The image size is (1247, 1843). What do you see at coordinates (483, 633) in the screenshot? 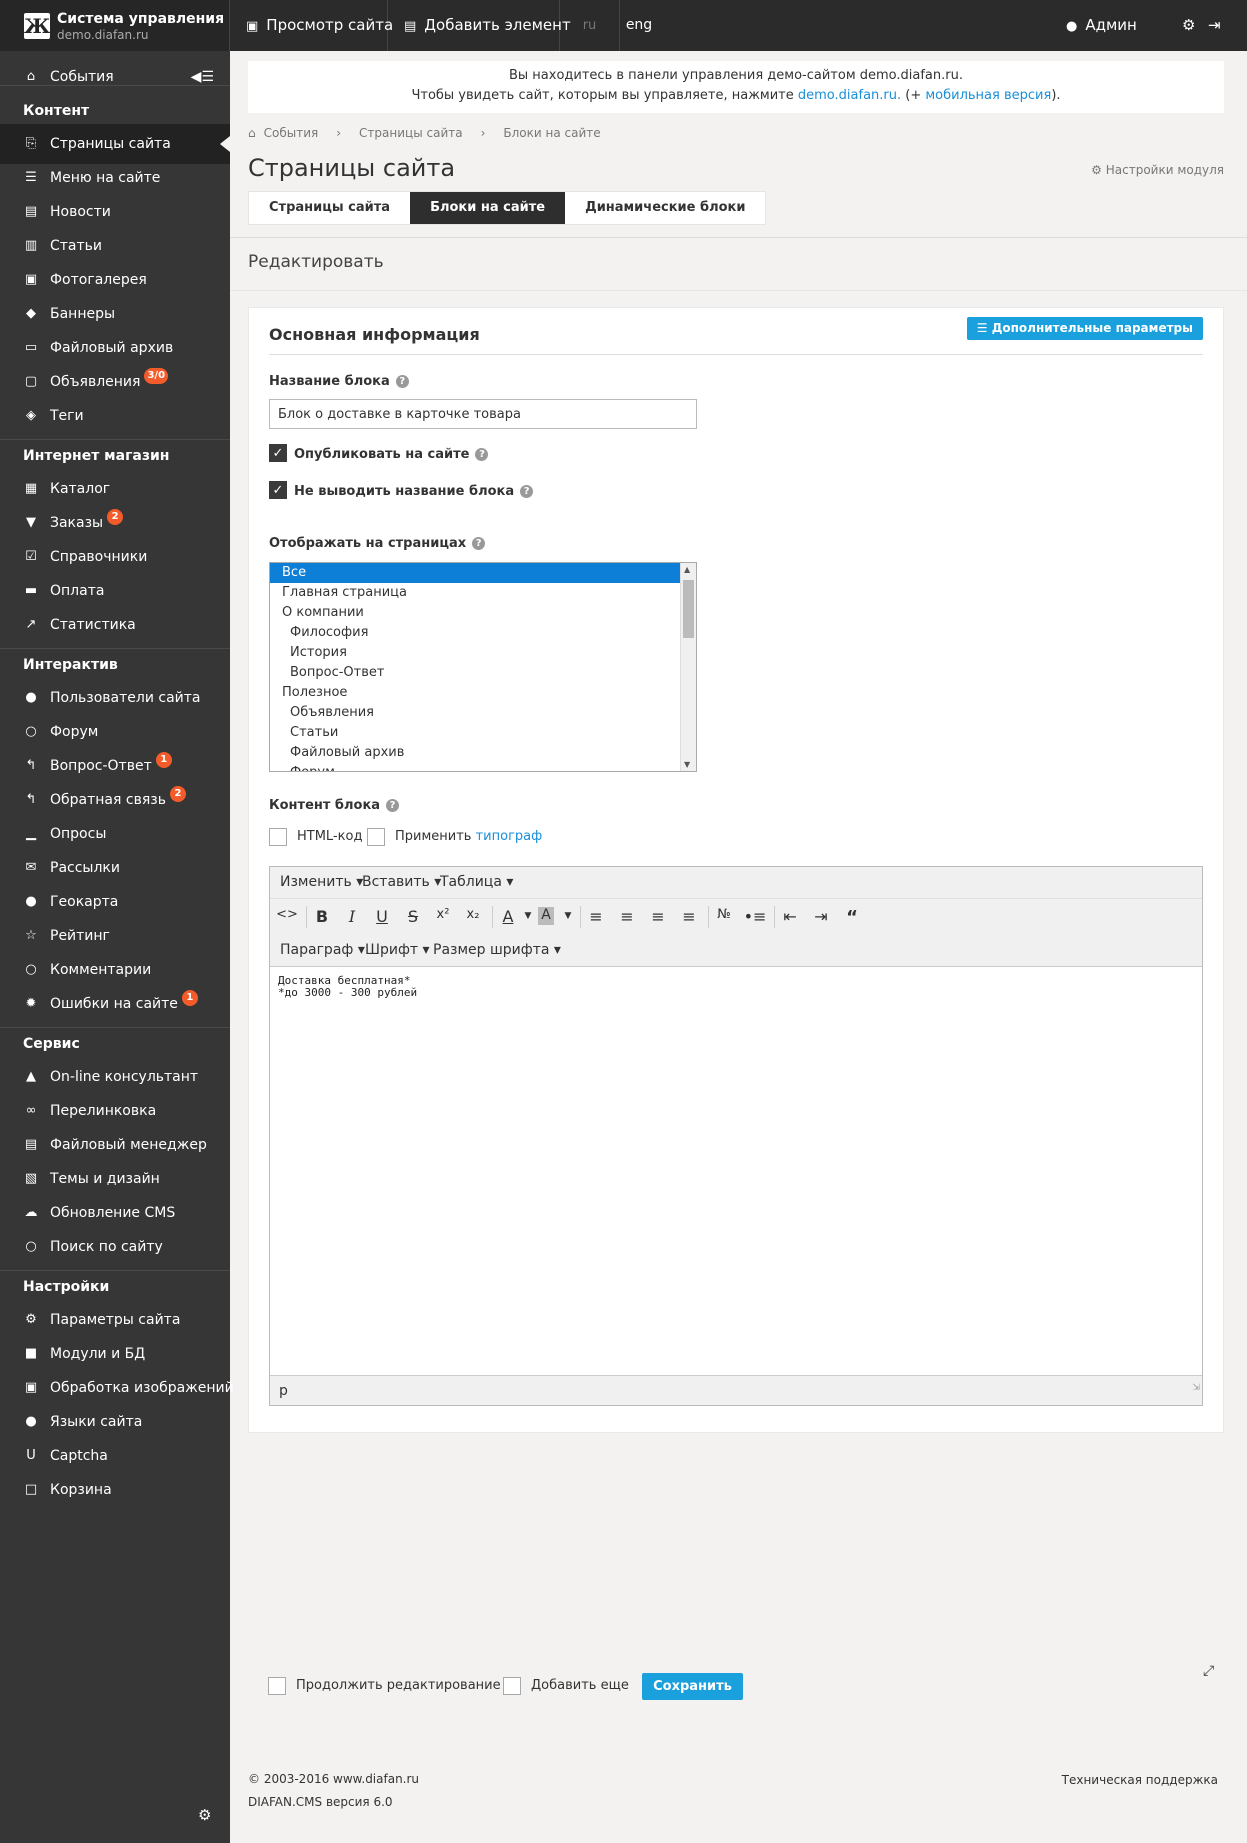
I see `page-option: Философия` at bounding box center [483, 633].